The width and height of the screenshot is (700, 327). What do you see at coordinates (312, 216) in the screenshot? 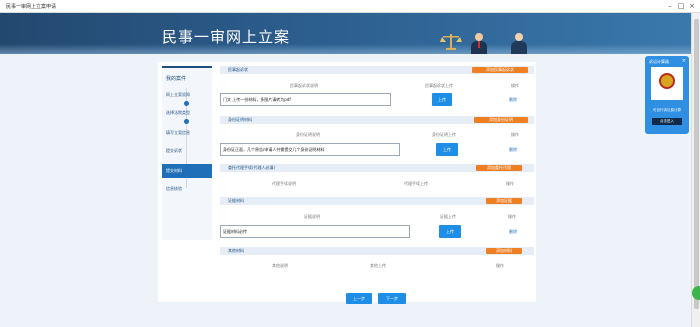
I see `col-desc: 证据说明` at bounding box center [312, 216].